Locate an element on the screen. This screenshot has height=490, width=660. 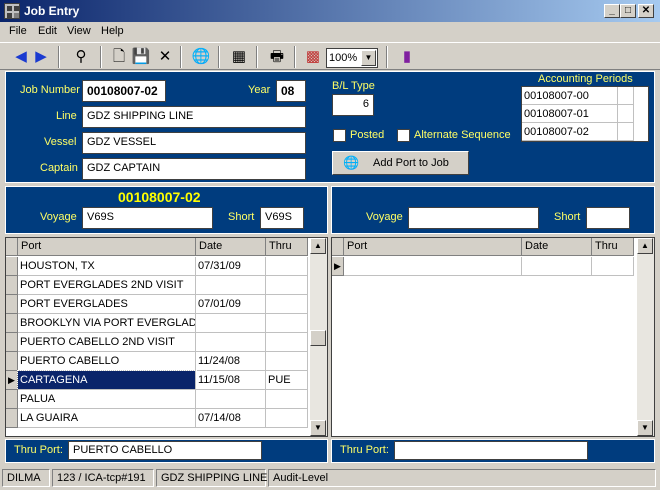
right-grid-scrollbar: ▲ ▼ is located at coordinates (645, 337).